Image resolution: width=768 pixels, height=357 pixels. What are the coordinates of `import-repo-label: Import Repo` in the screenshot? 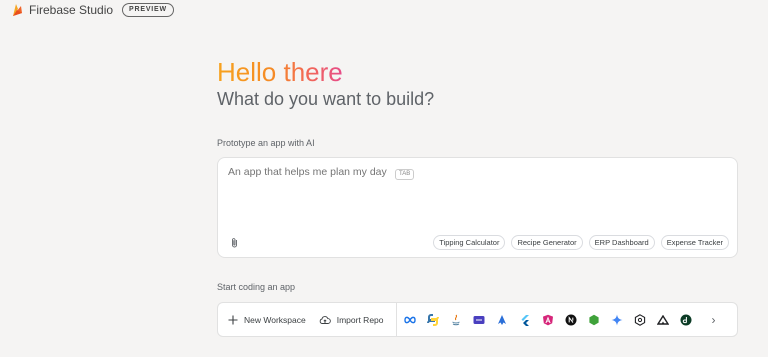 It's located at (360, 319).